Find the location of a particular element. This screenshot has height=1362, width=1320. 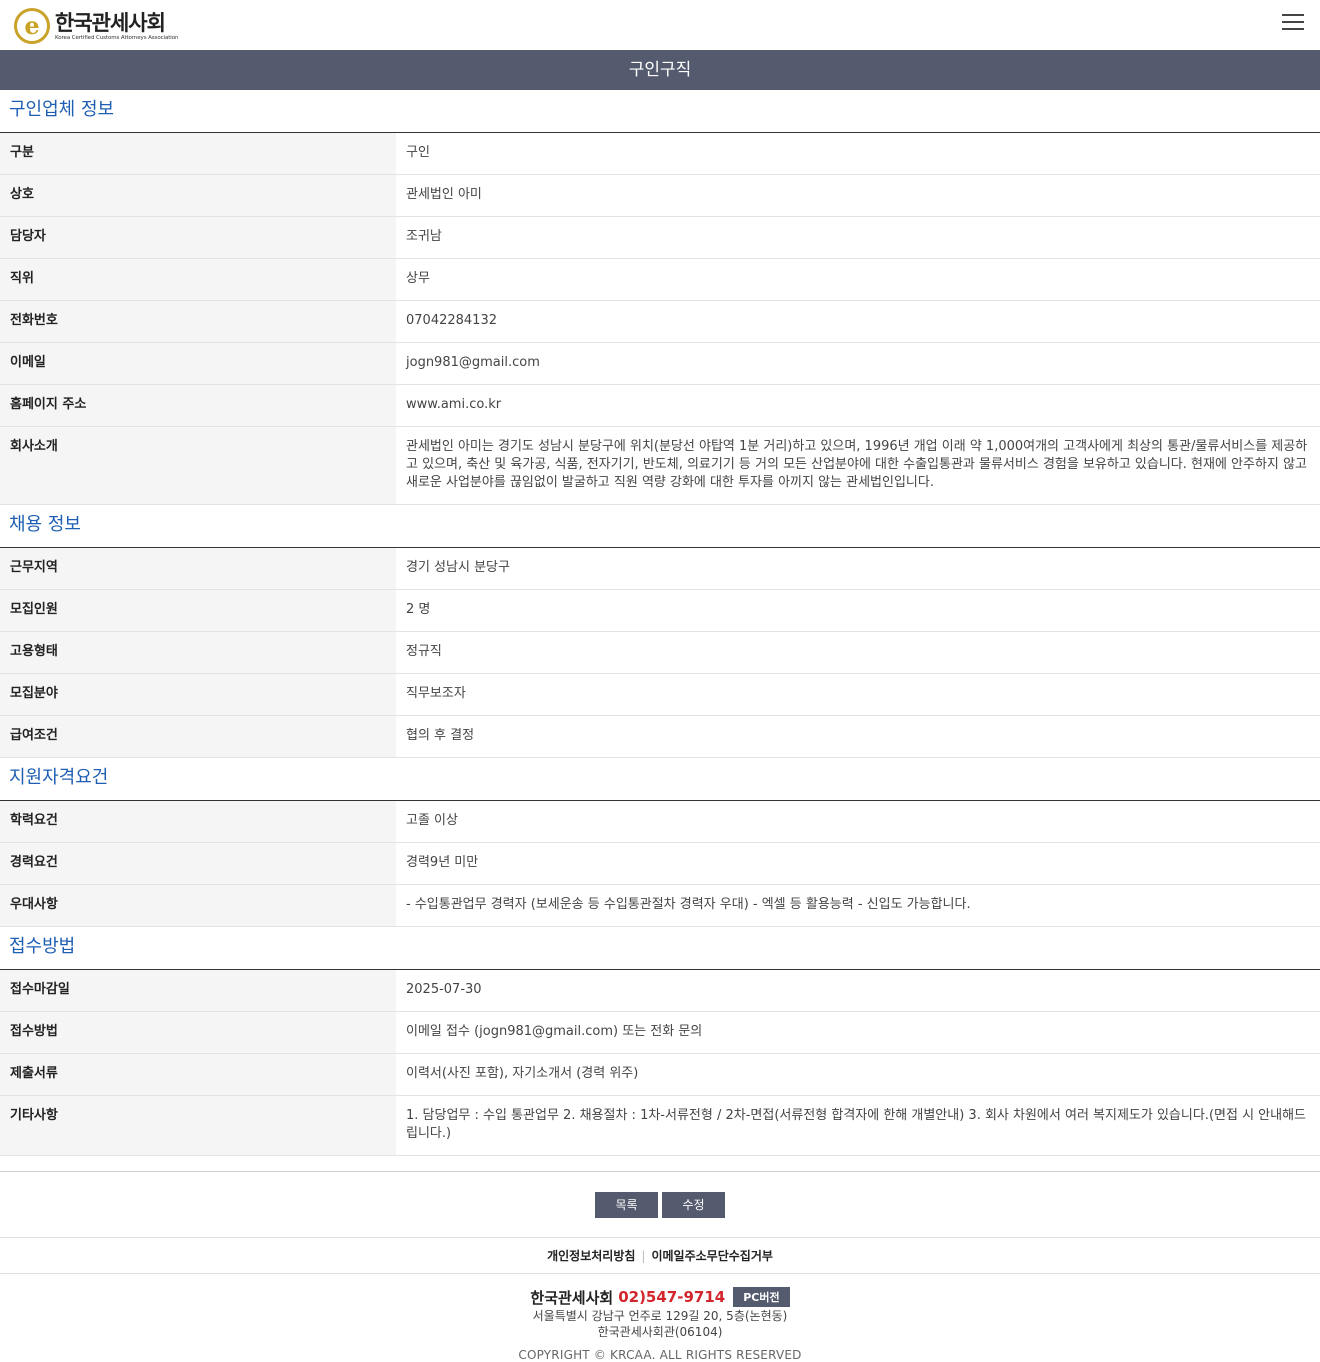

row-label: 급여조건 is located at coordinates (198, 736).